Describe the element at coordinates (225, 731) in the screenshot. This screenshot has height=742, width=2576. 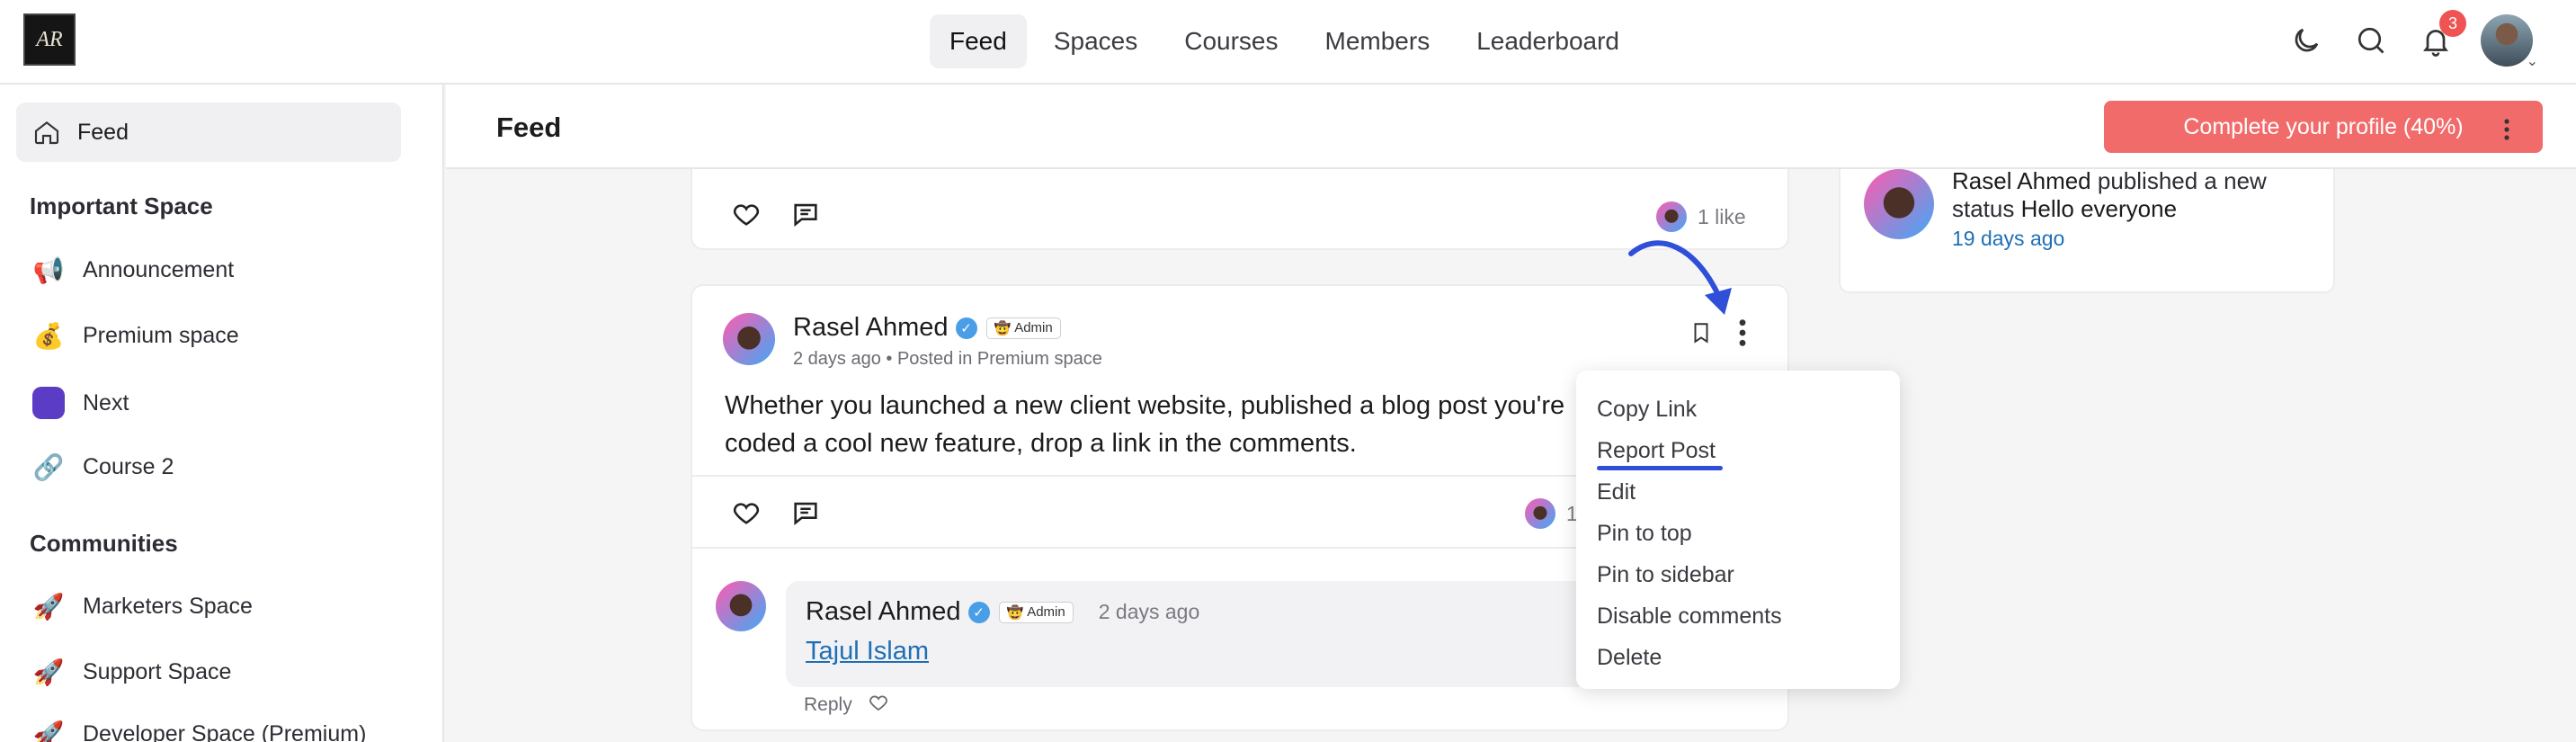
I see `sidebar-item-label: Developer Space (Premium)` at that location.